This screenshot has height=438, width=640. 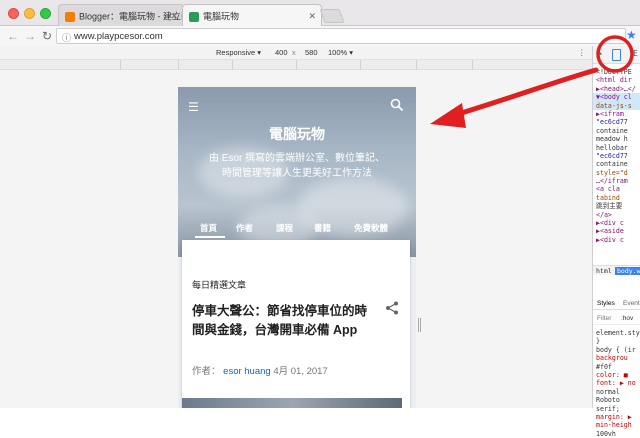 I want to click on menu-item-author: 作者, so click(x=244, y=228).